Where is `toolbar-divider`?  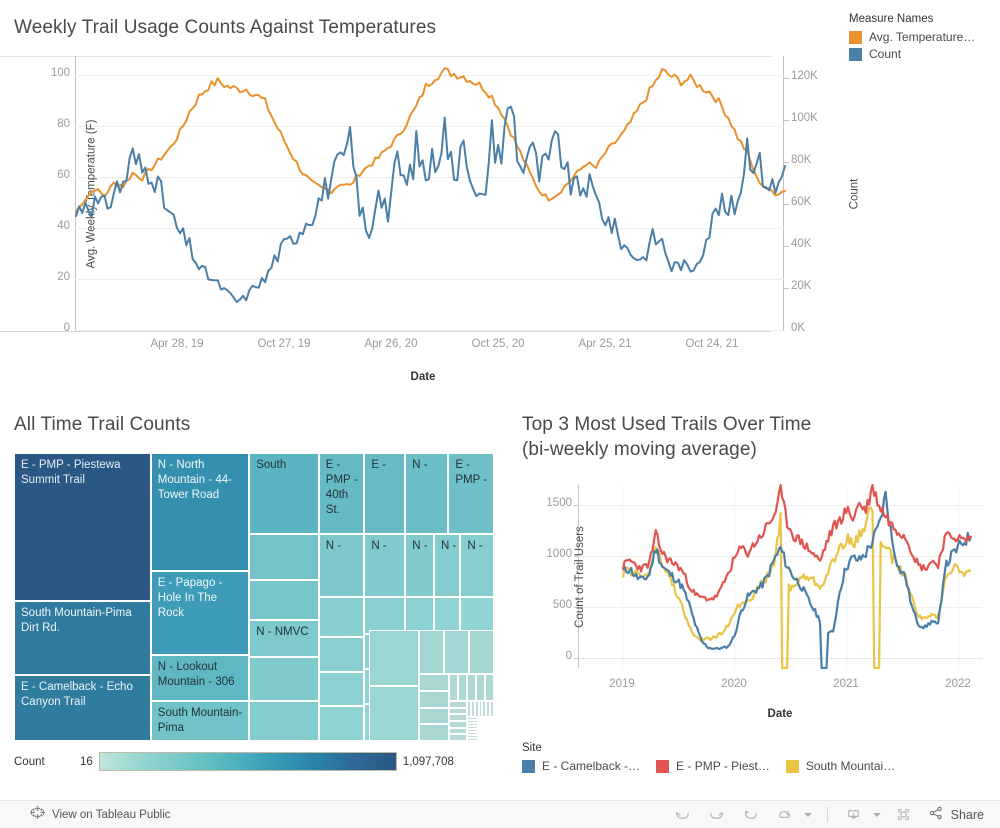 toolbar-divider is located at coordinates (827, 814).